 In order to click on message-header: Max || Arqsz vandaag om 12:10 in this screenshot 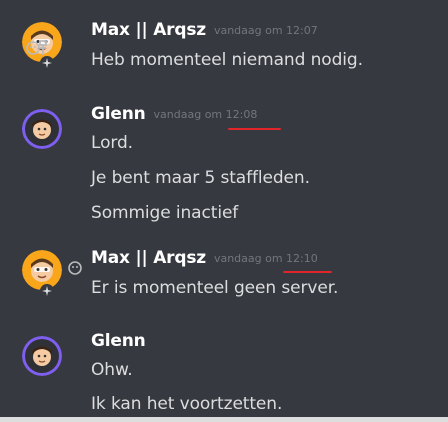, I will do `click(204, 258)`.